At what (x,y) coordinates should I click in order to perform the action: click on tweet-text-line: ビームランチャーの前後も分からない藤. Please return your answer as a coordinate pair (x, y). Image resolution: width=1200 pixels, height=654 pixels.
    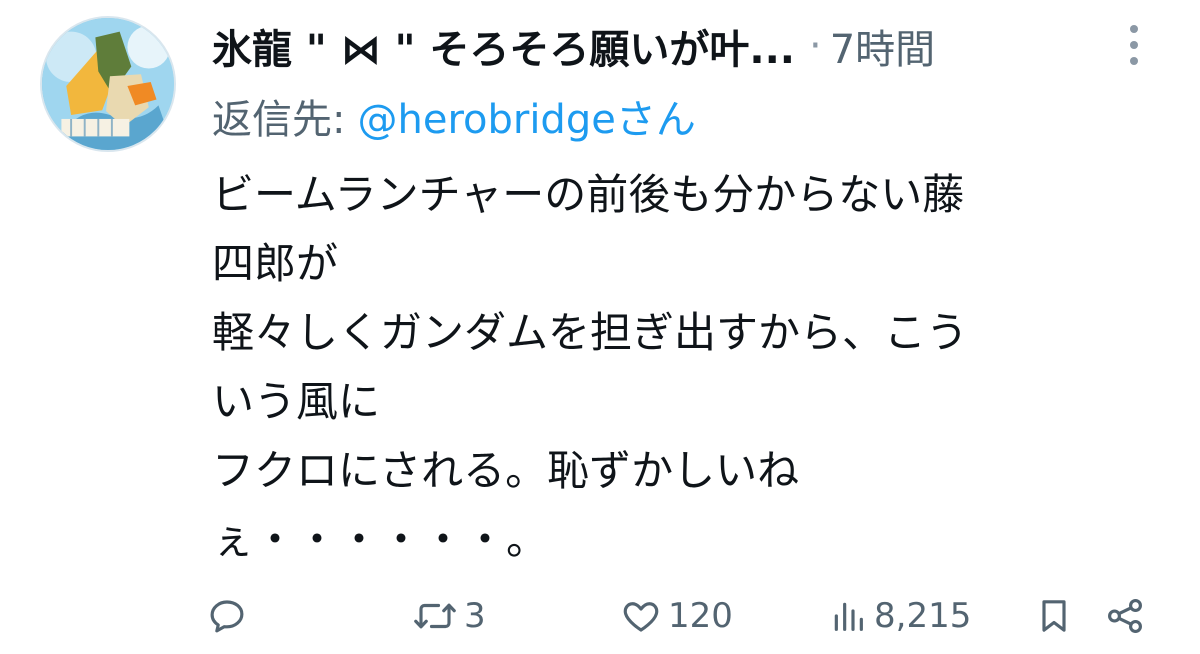
    Looking at the image, I should click on (588, 194).